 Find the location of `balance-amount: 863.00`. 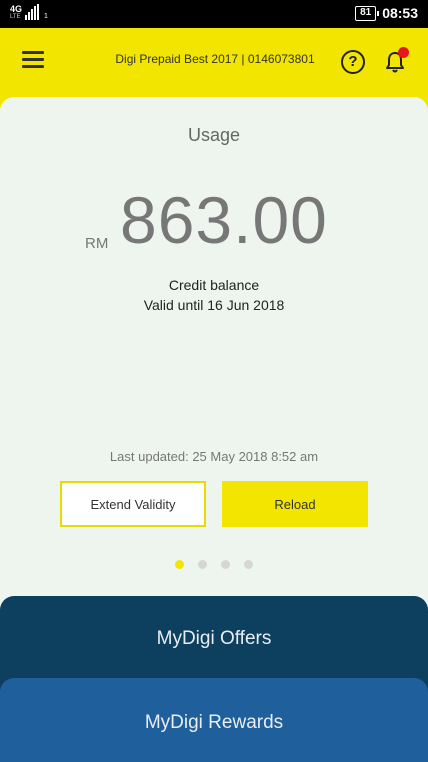

balance-amount: 863.00 is located at coordinates (224, 220).